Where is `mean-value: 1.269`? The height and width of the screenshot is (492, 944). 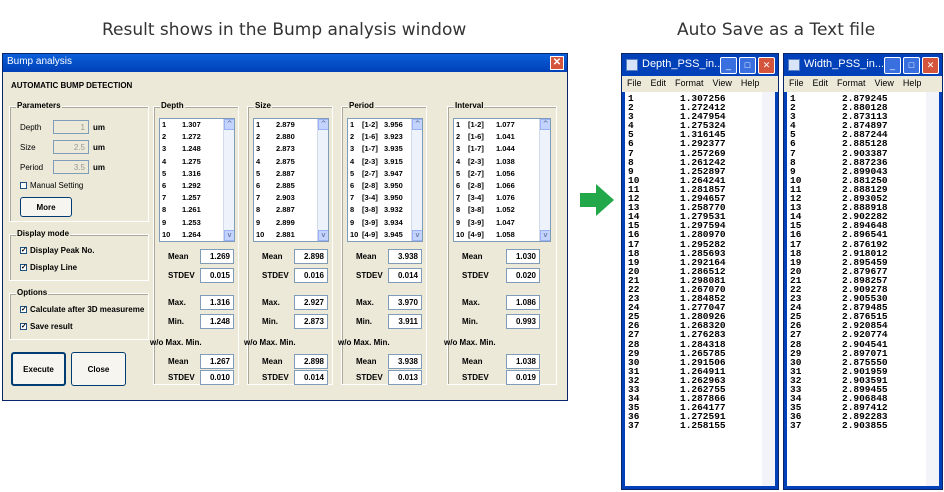 mean-value: 1.269 is located at coordinates (217, 256).